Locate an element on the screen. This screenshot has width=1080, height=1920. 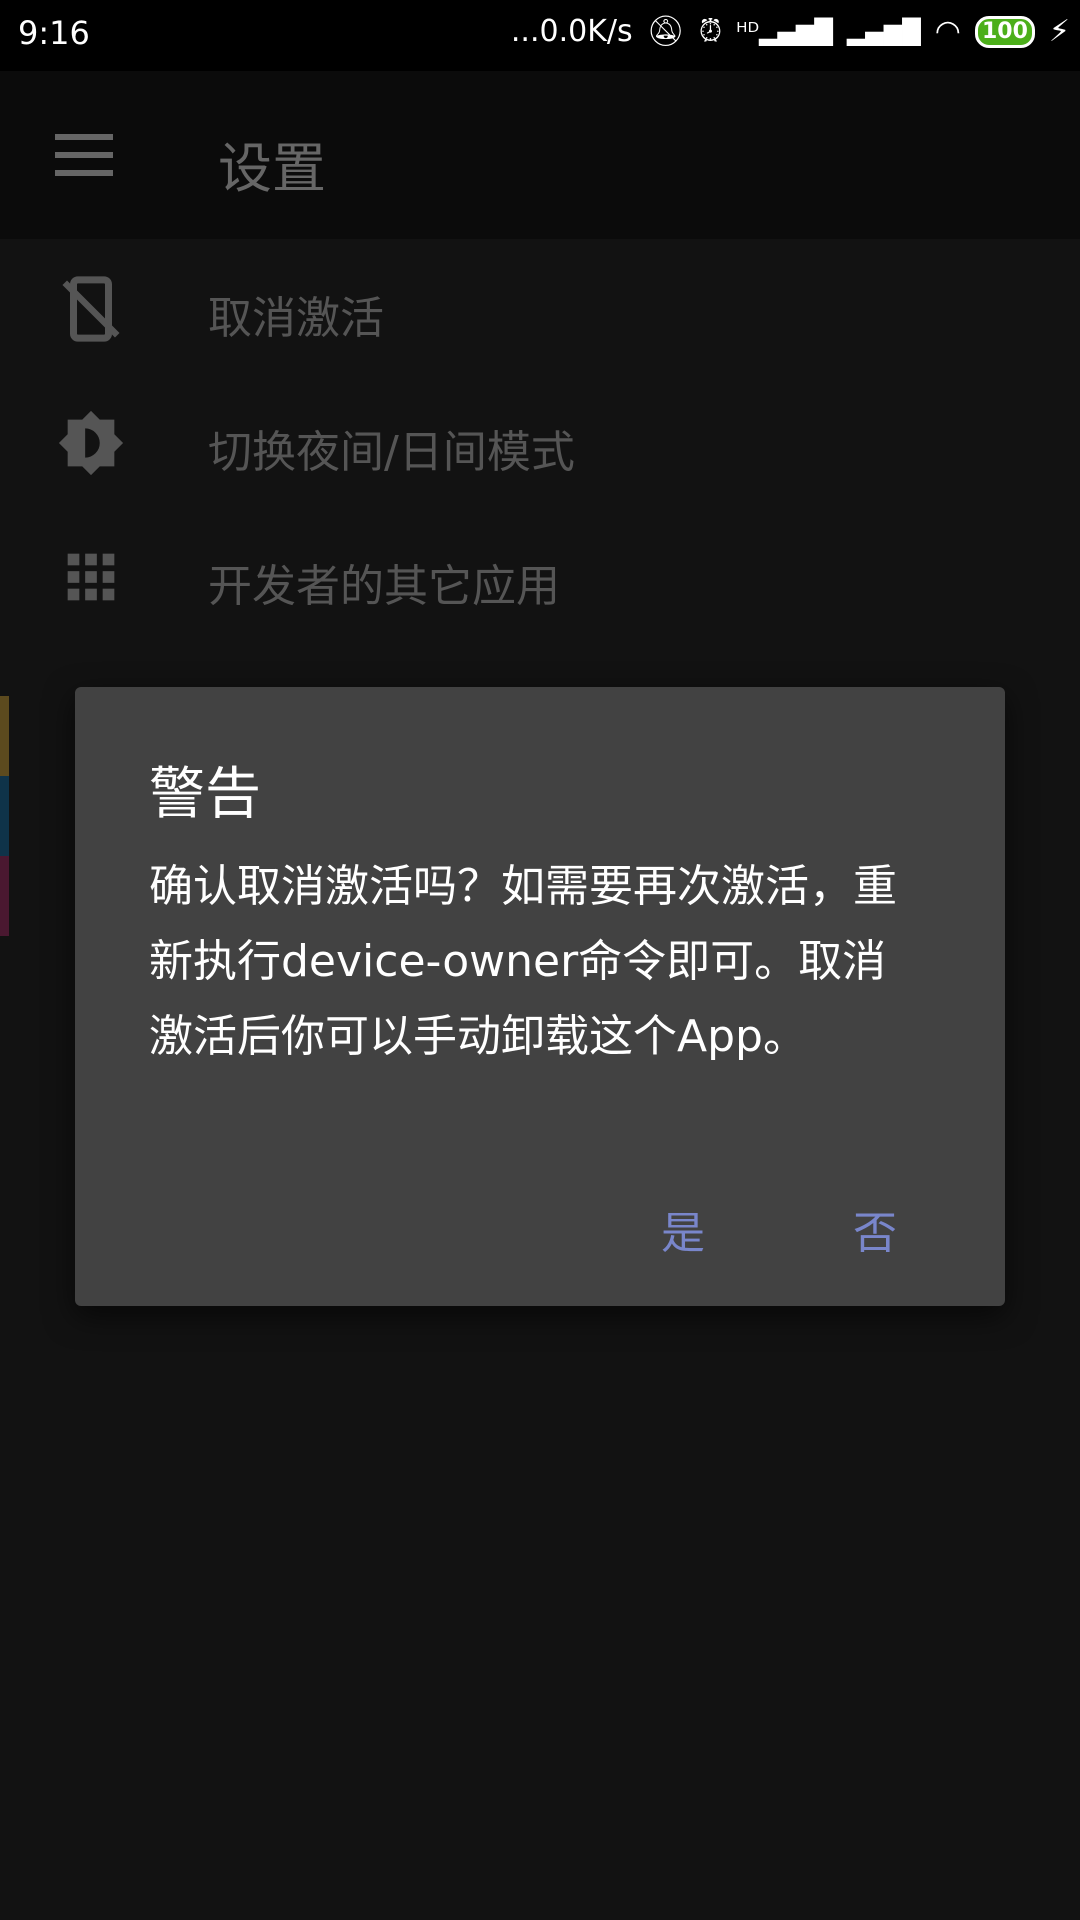
toolbar is located at coordinates (540, 155).